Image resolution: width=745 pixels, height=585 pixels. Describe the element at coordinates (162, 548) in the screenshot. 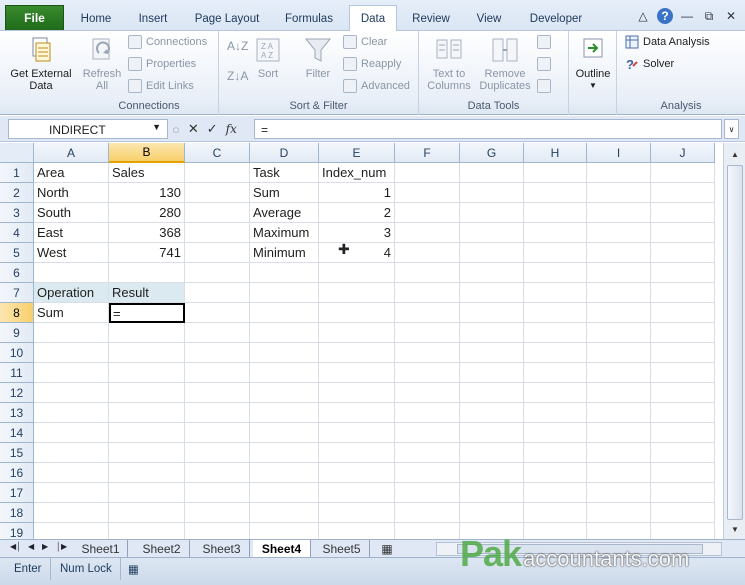

I see `sheet-tab-sheet2: Sheet2` at that location.